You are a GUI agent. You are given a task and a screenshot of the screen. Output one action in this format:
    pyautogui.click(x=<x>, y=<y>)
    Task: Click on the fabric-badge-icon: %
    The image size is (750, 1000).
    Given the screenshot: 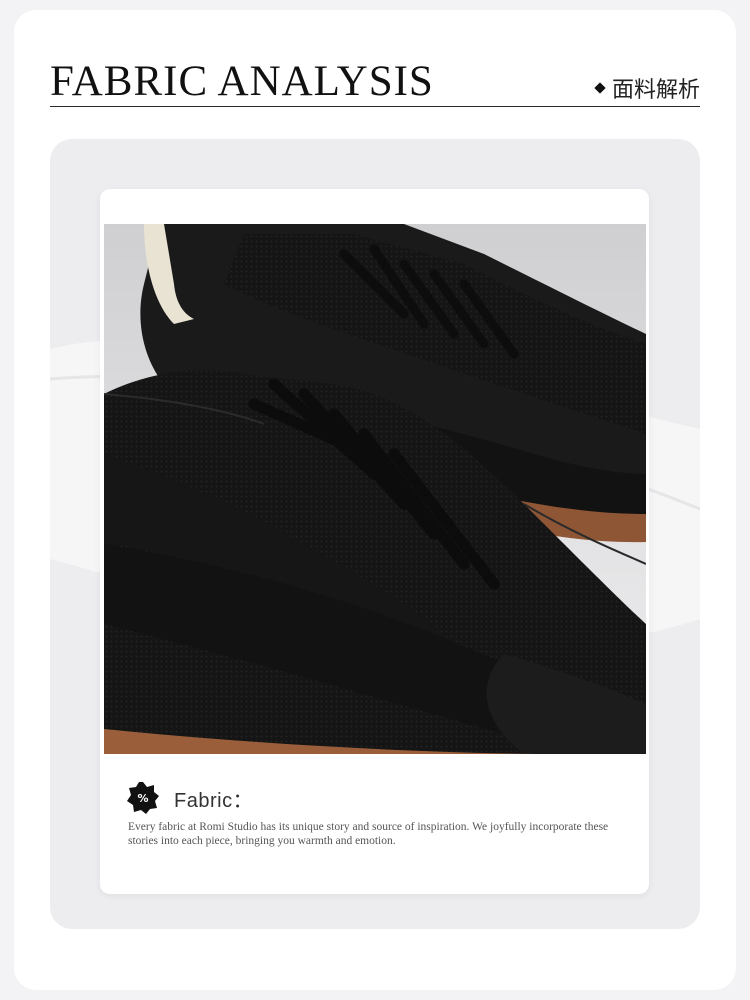 What is the action you would take?
    pyautogui.click(x=143, y=798)
    